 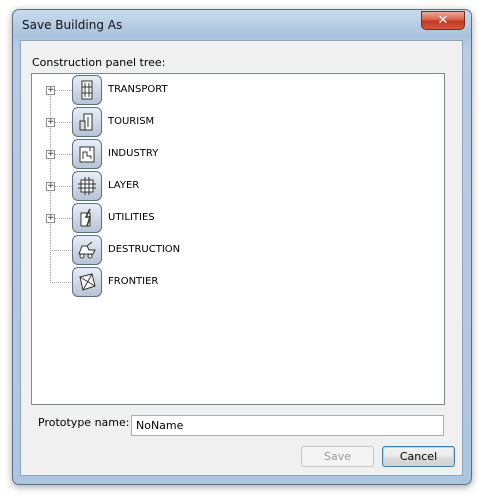 I want to click on utilities-icon, so click(x=87, y=218).